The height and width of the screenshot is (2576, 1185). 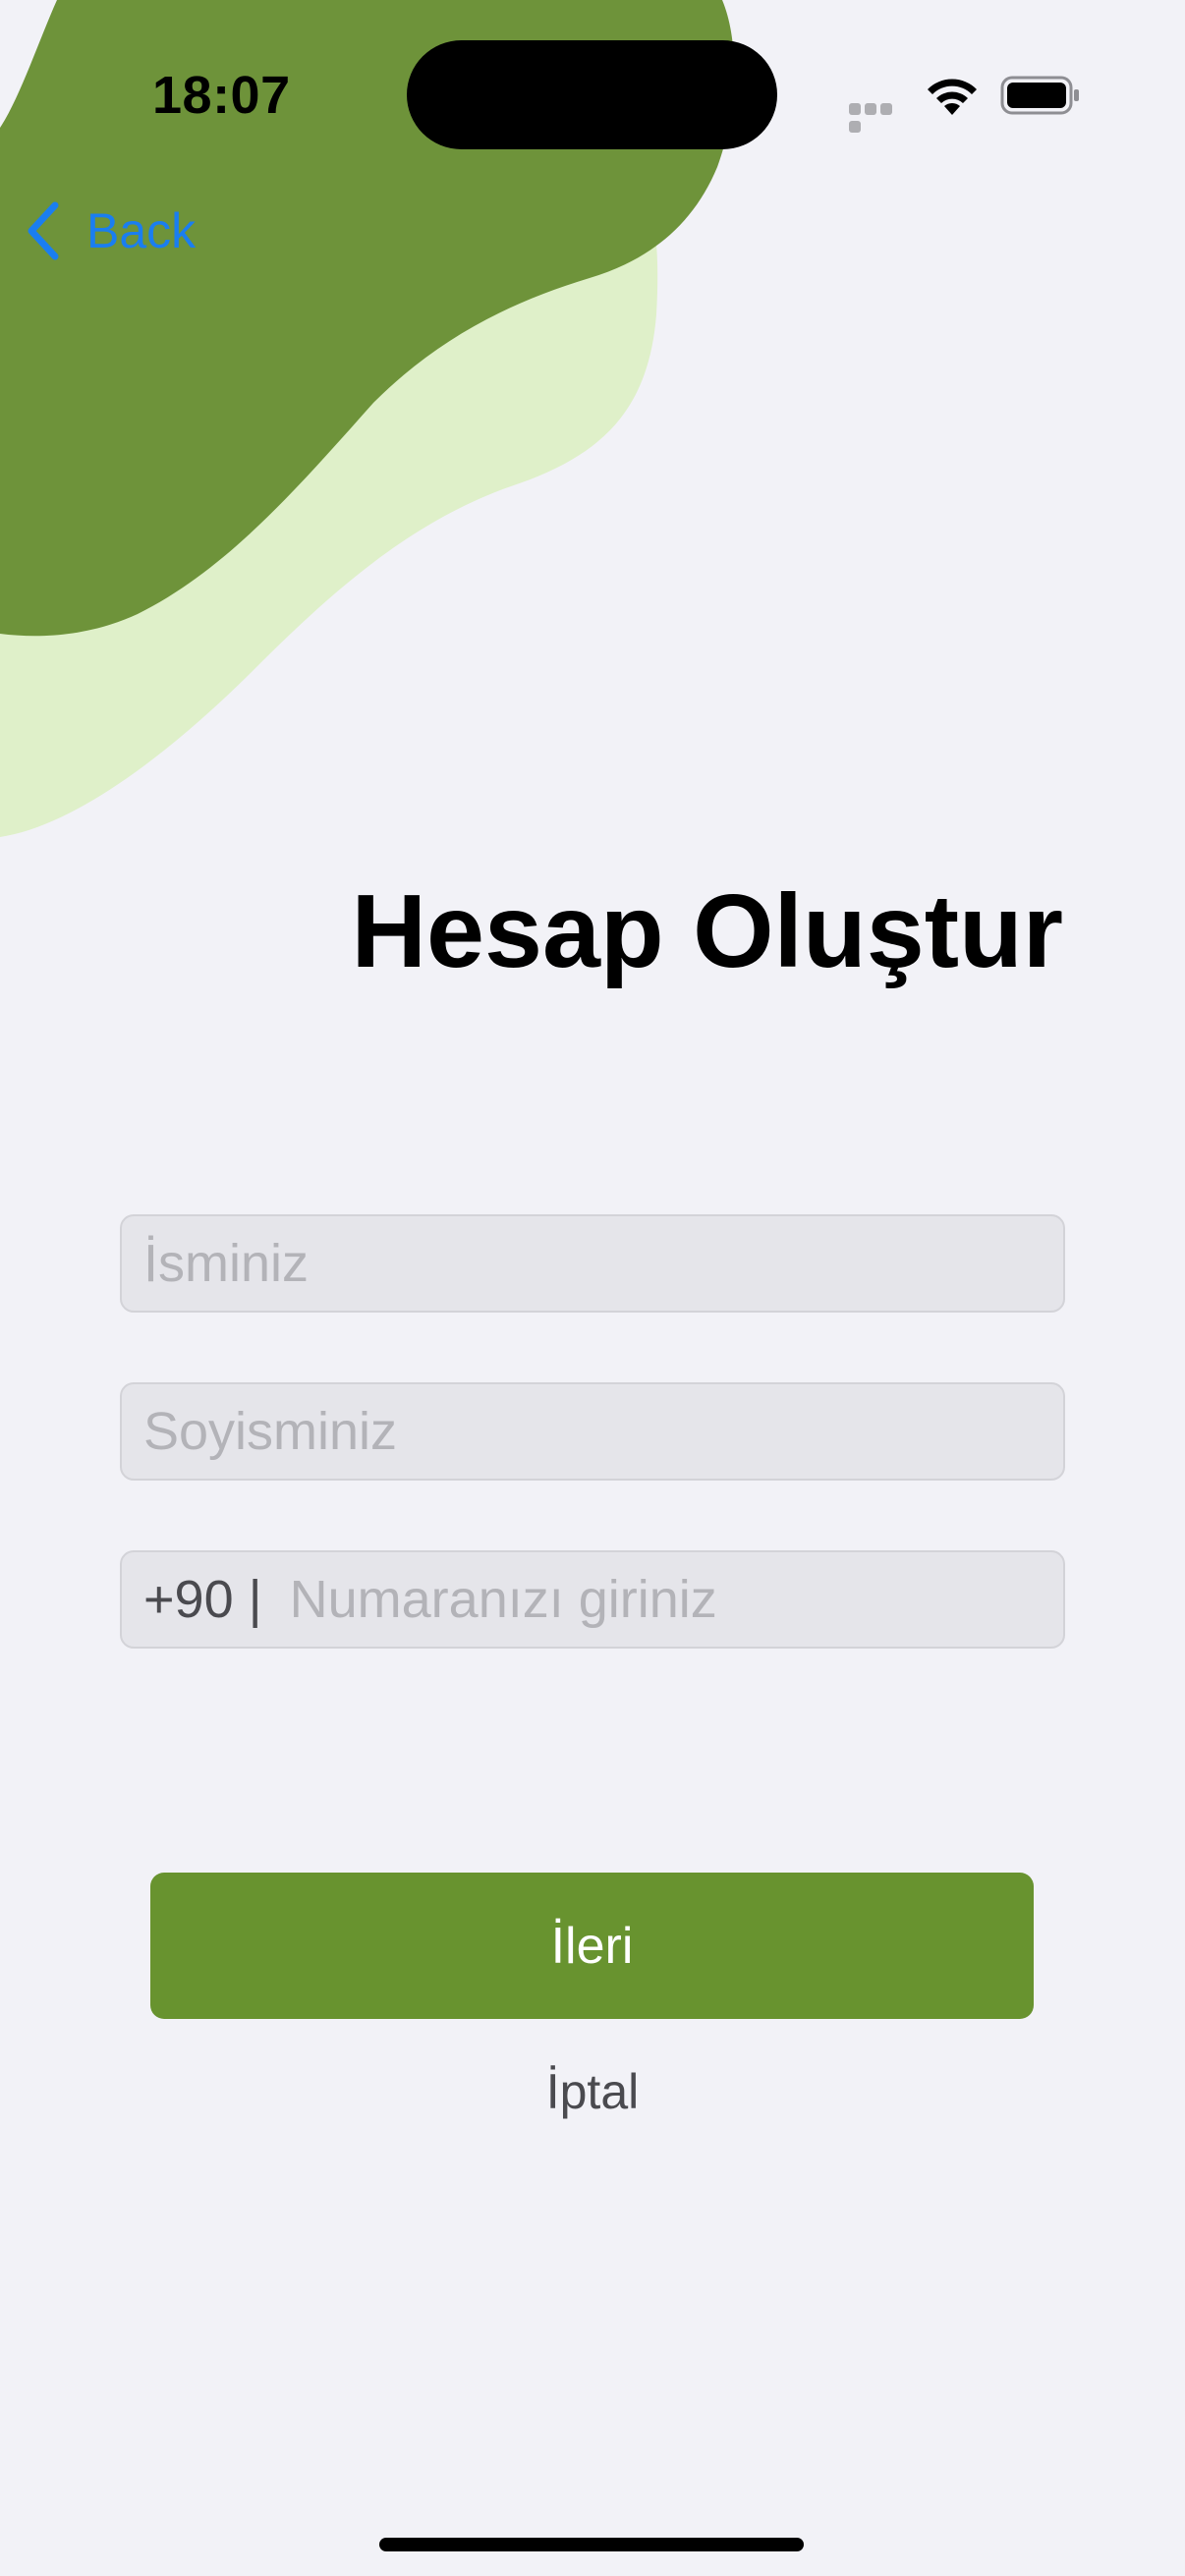 I want to click on surname-field, so click(x=592, y=1431).